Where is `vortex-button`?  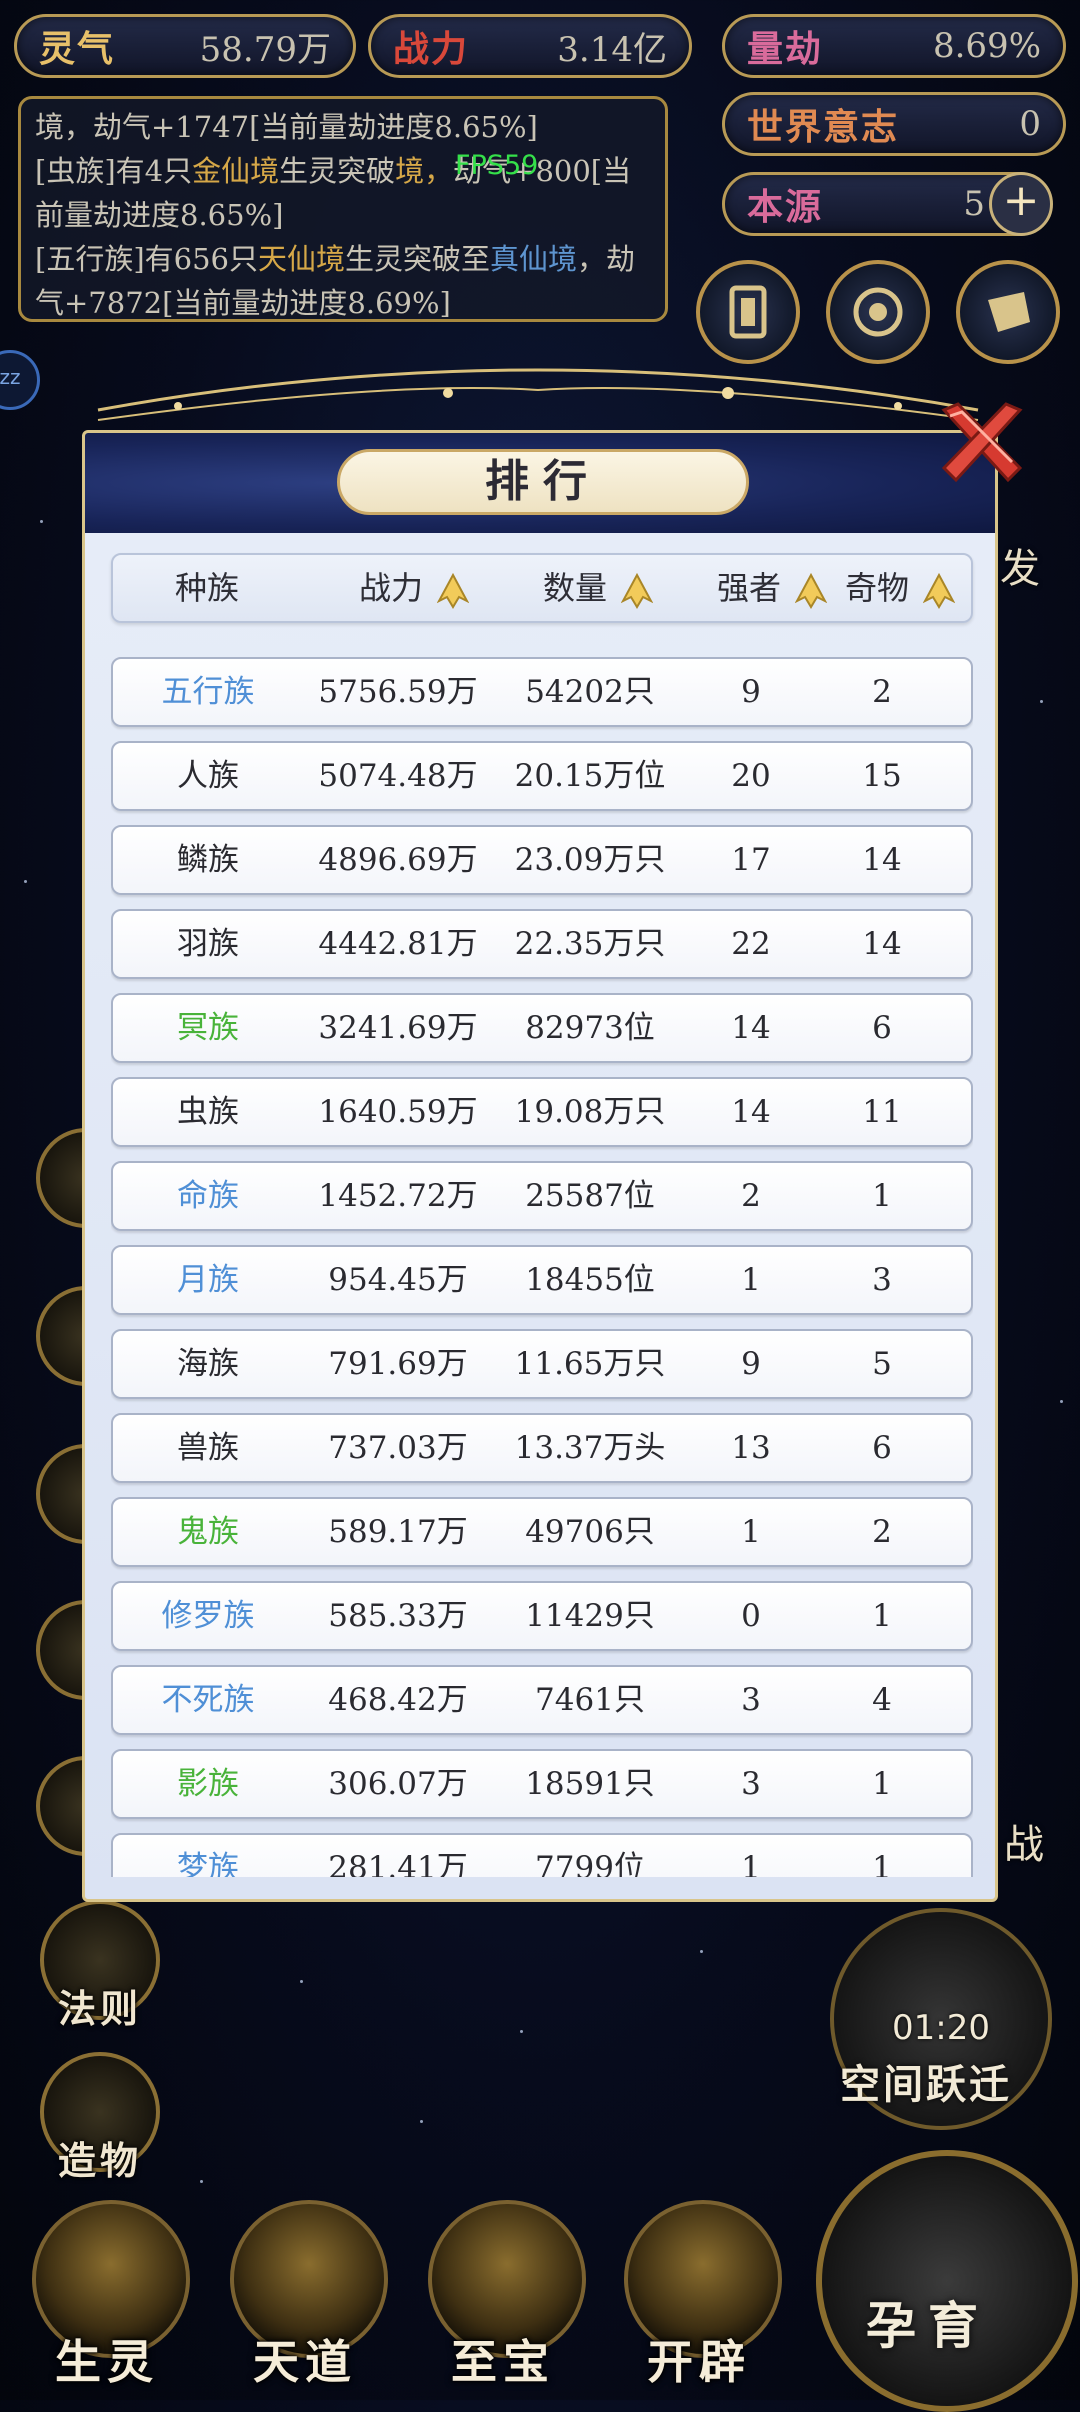
vortex-button is located at coordinates (878, 312).